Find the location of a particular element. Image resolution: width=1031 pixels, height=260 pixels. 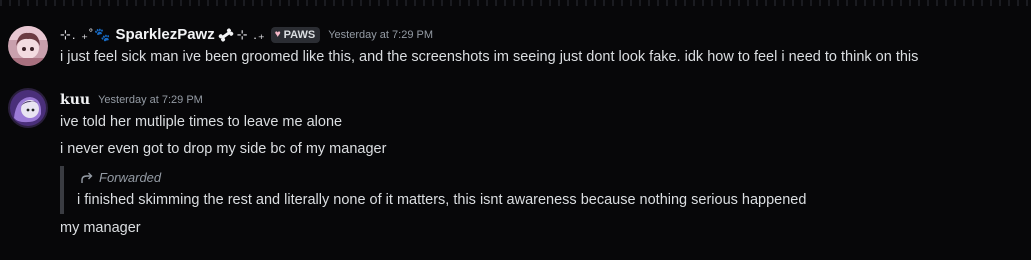

username: SparklezPawz is located at coordinates (165, 34).